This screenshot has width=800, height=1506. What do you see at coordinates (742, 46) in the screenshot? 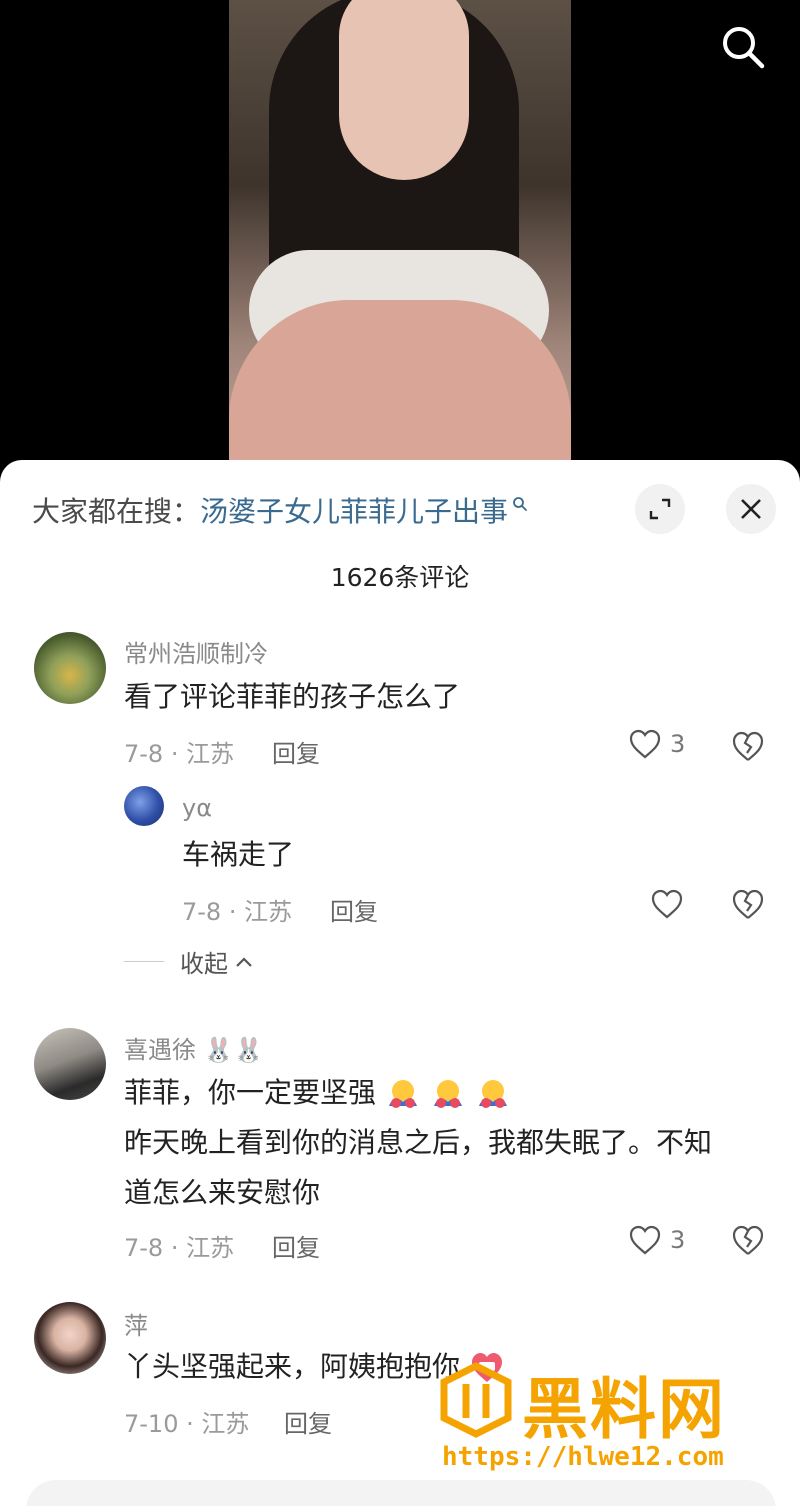
I see `search-icon` at bounding box center [742, 46].